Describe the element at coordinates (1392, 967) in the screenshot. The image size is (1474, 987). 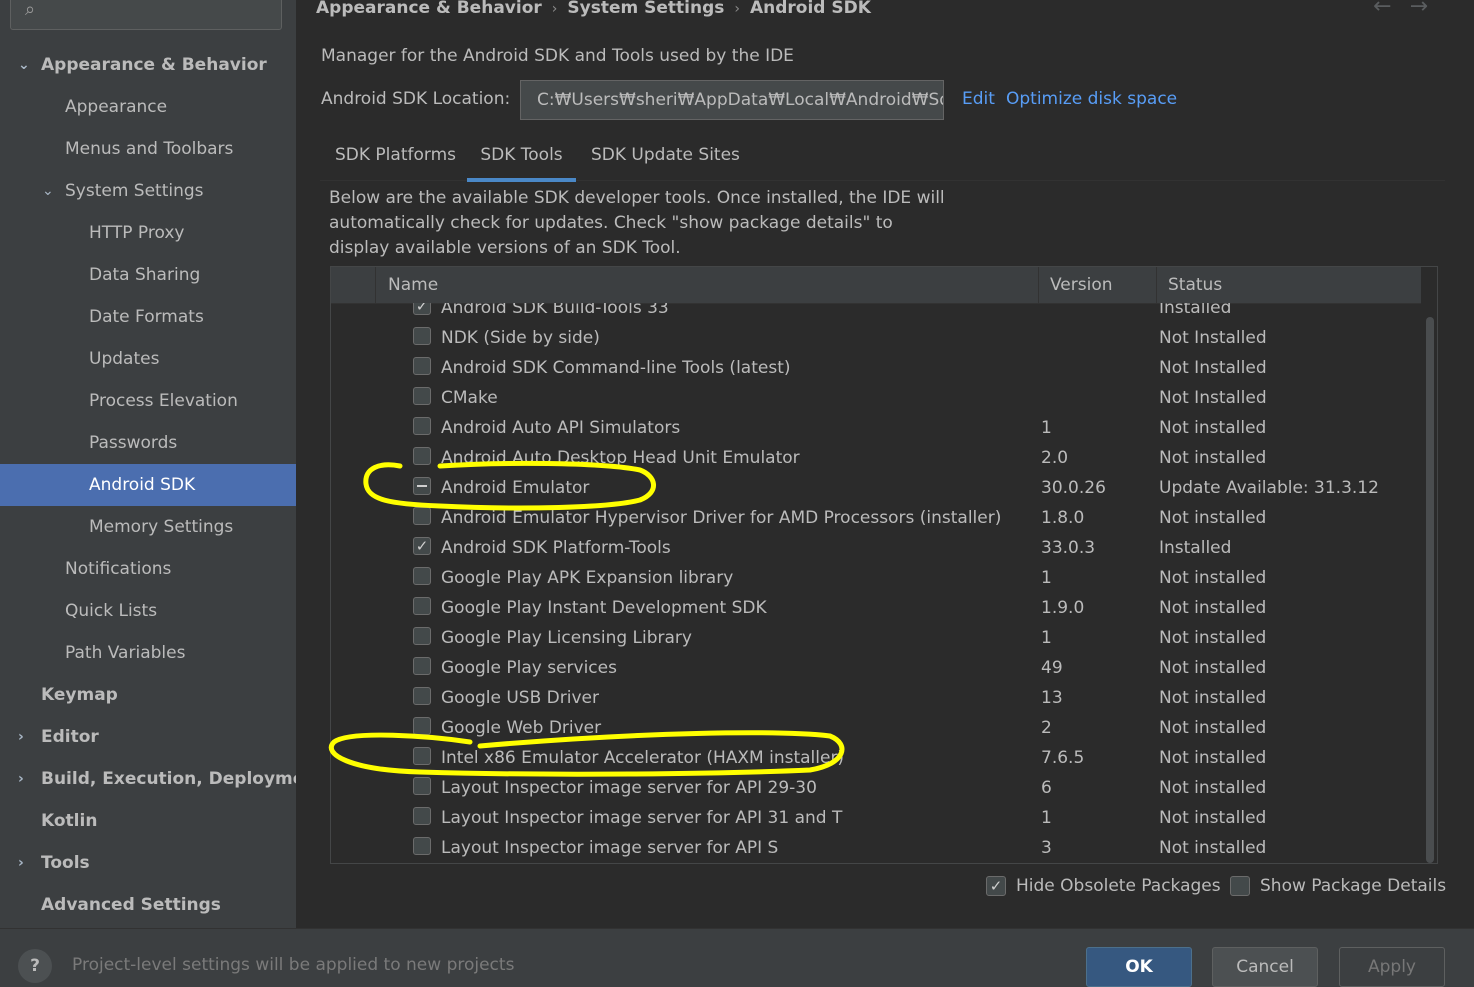
I see `apply-button: Apply` at that location.